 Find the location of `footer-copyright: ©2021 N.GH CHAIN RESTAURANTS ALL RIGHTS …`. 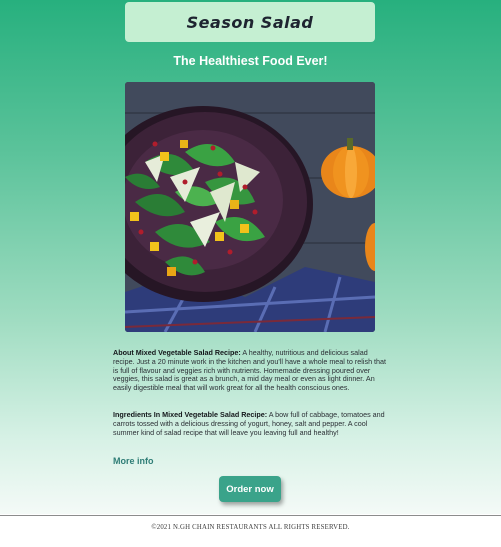

footer-copyright: ©2021 N.GH CHAIN RESTAURANTS ALL RIGHTS … is located at coordinates (250, 527).